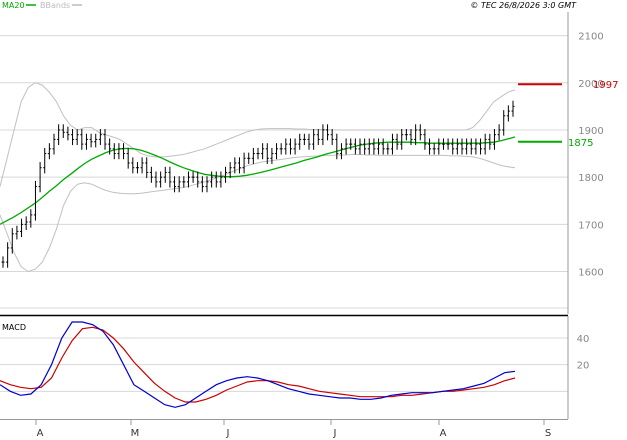  I want to click on ma-level-label: 1875, so click(580, 143).